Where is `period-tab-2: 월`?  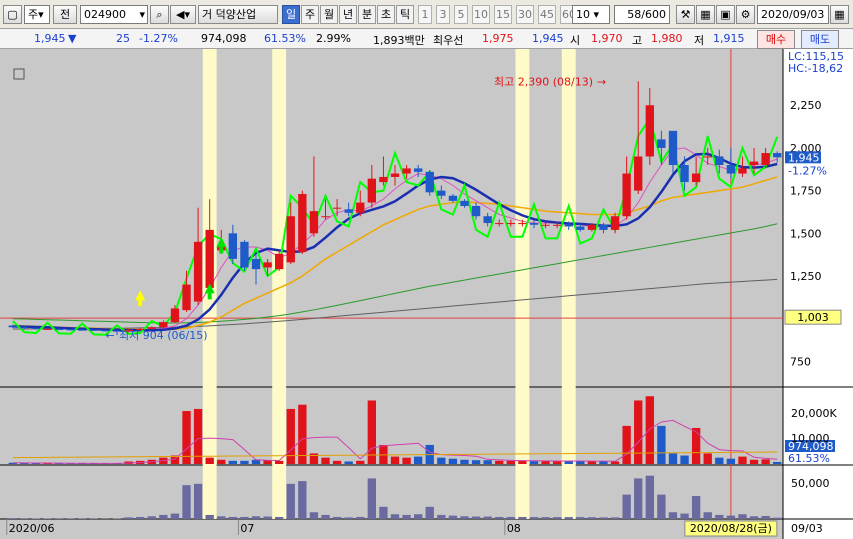 period-tab-2: 월 is located at coordinates (329, 14).